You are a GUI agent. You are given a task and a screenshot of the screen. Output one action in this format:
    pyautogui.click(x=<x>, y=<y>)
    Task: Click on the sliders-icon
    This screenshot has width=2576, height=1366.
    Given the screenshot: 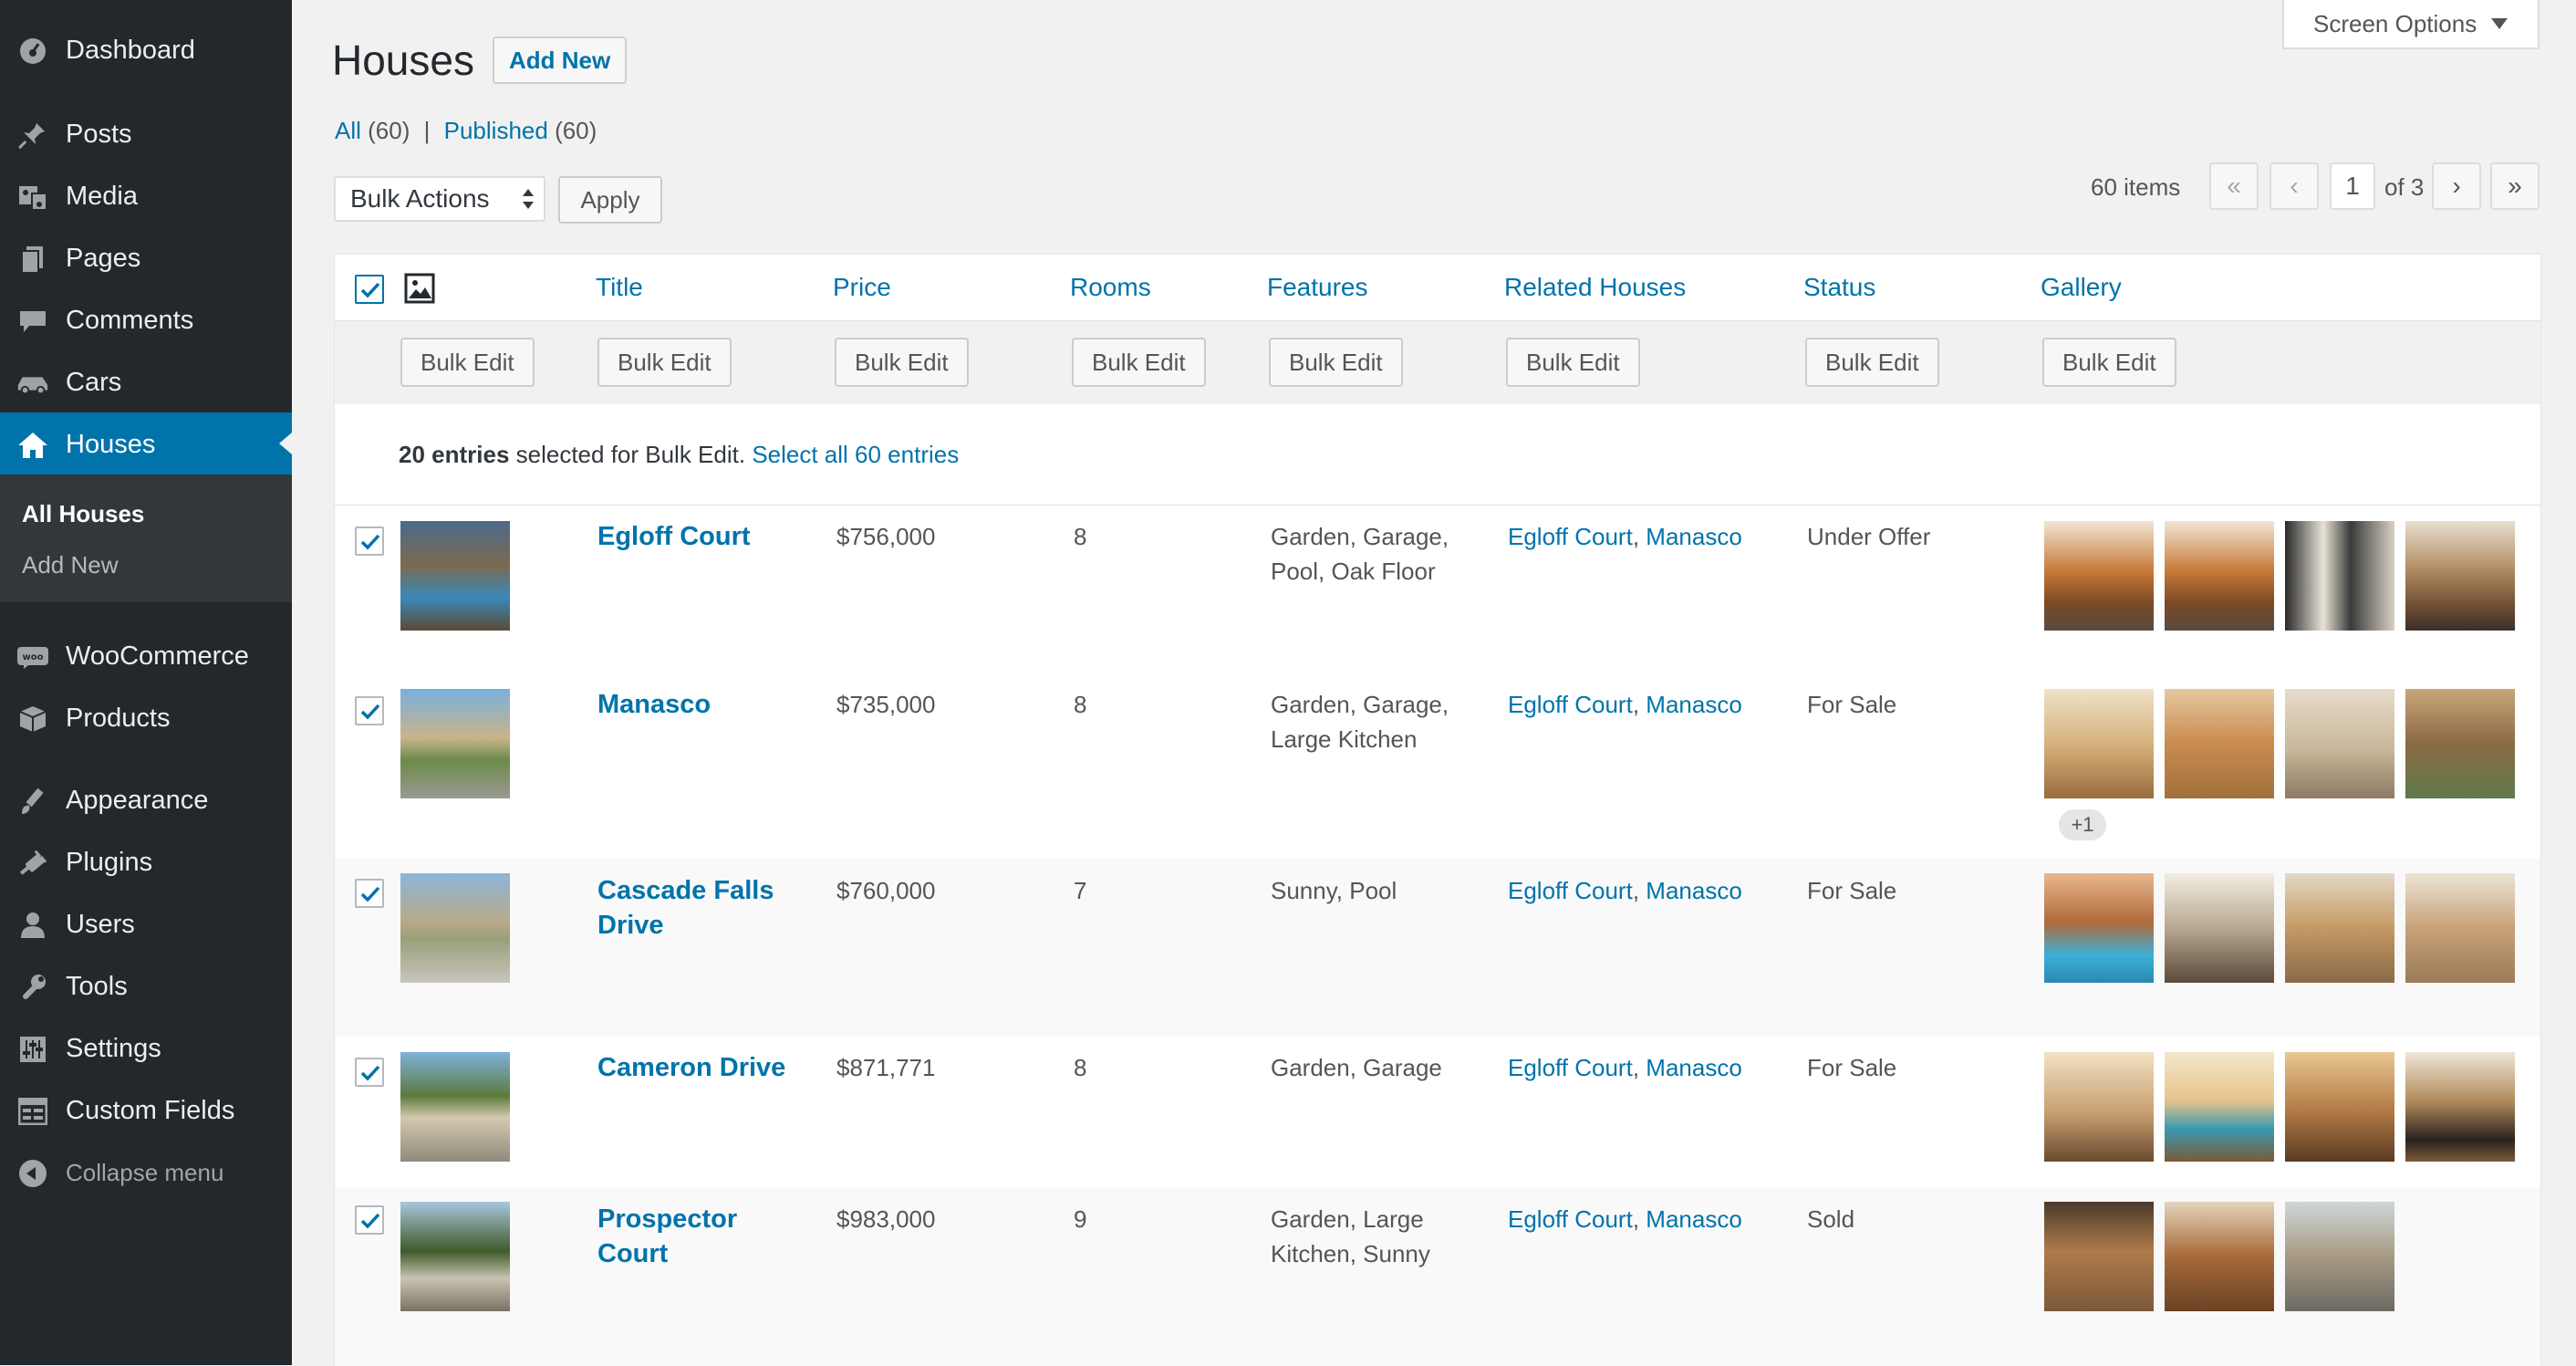 What is the action you would take?
    pyautogui.click(x=32, y=1049)
    